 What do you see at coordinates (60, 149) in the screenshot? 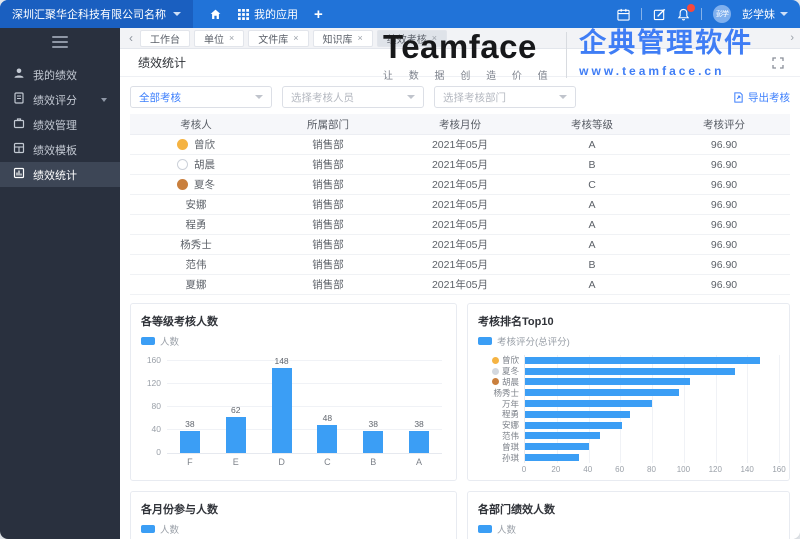
I see `sidebar-item-4: 绩效模板` at bounding box center [60, 149].